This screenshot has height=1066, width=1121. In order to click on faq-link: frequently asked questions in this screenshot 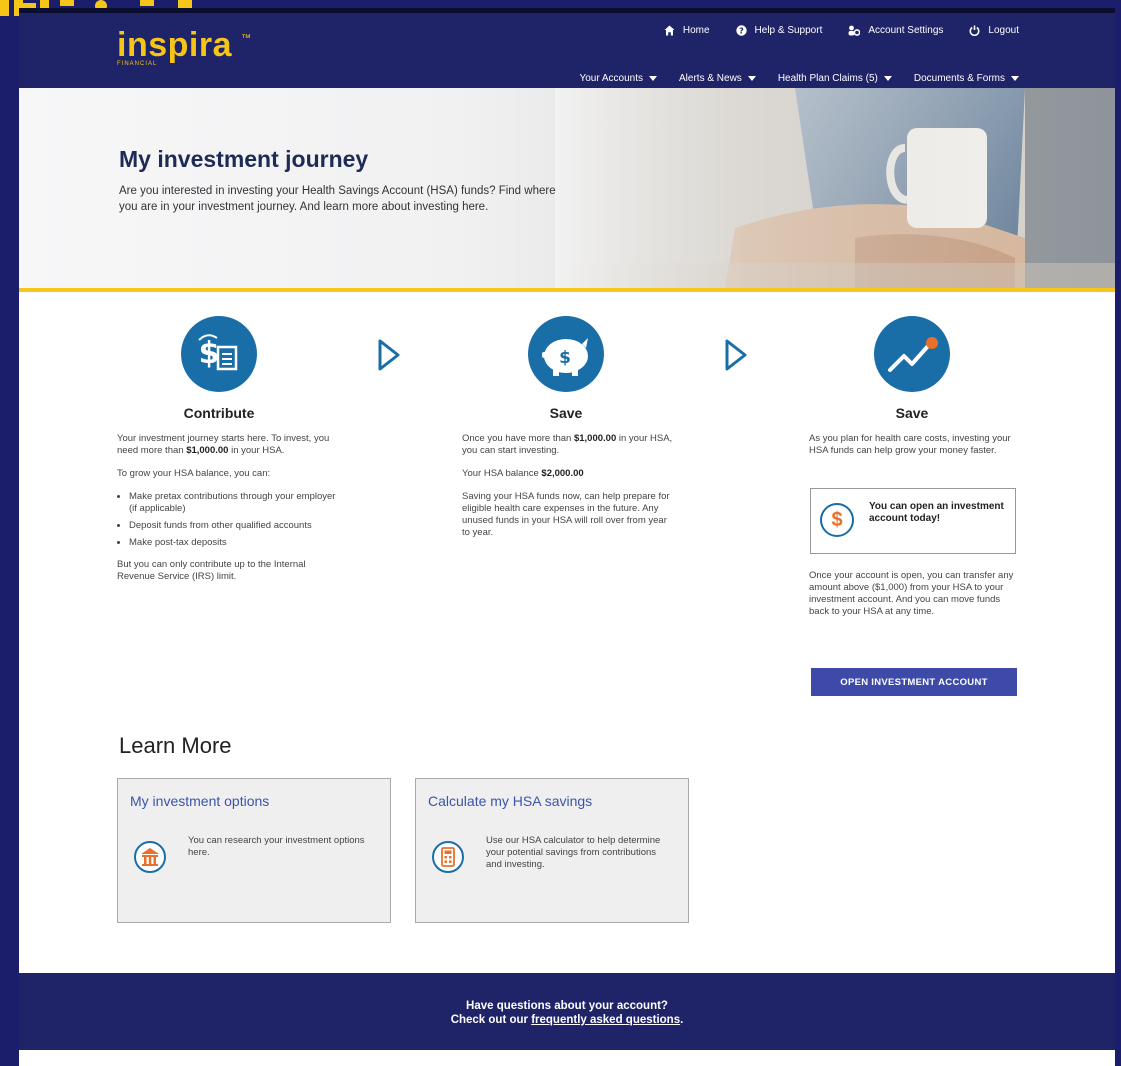, I will do `click(605, 1020)`.